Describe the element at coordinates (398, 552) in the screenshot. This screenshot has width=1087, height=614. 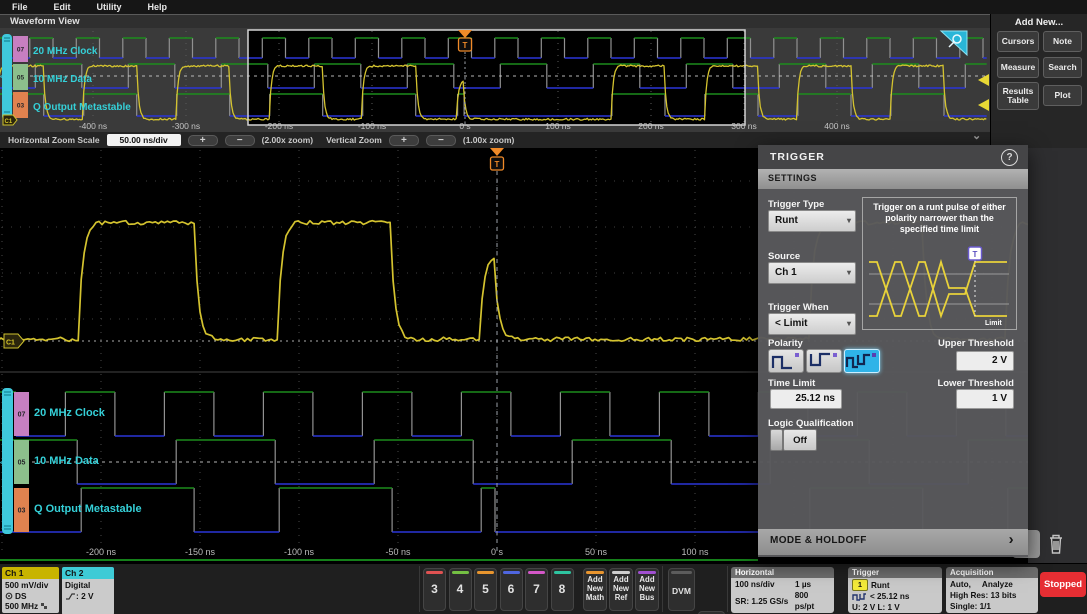
I see `main-axis-label: -50 ns` at that location.